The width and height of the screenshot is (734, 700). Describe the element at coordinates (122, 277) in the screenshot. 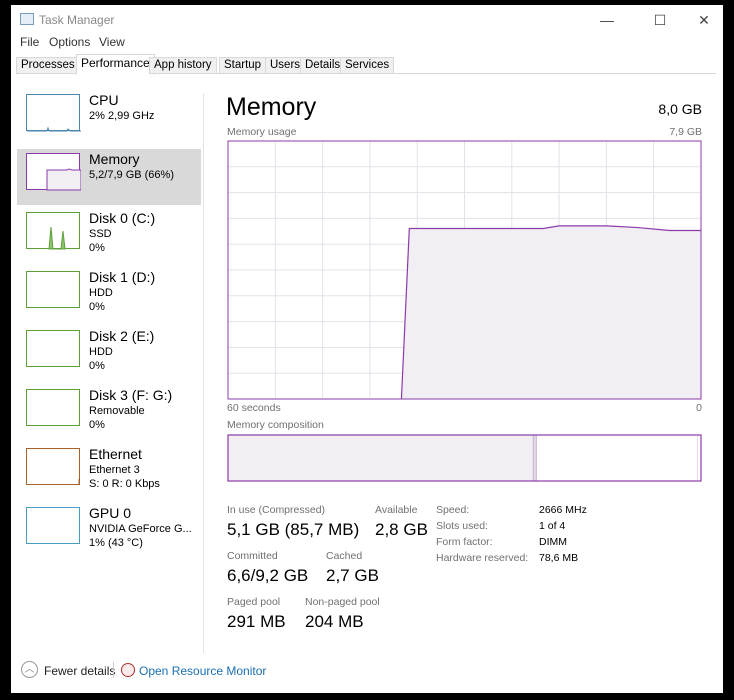

I see `sidebar-item-name: Disk 1 (D:)` at that location.